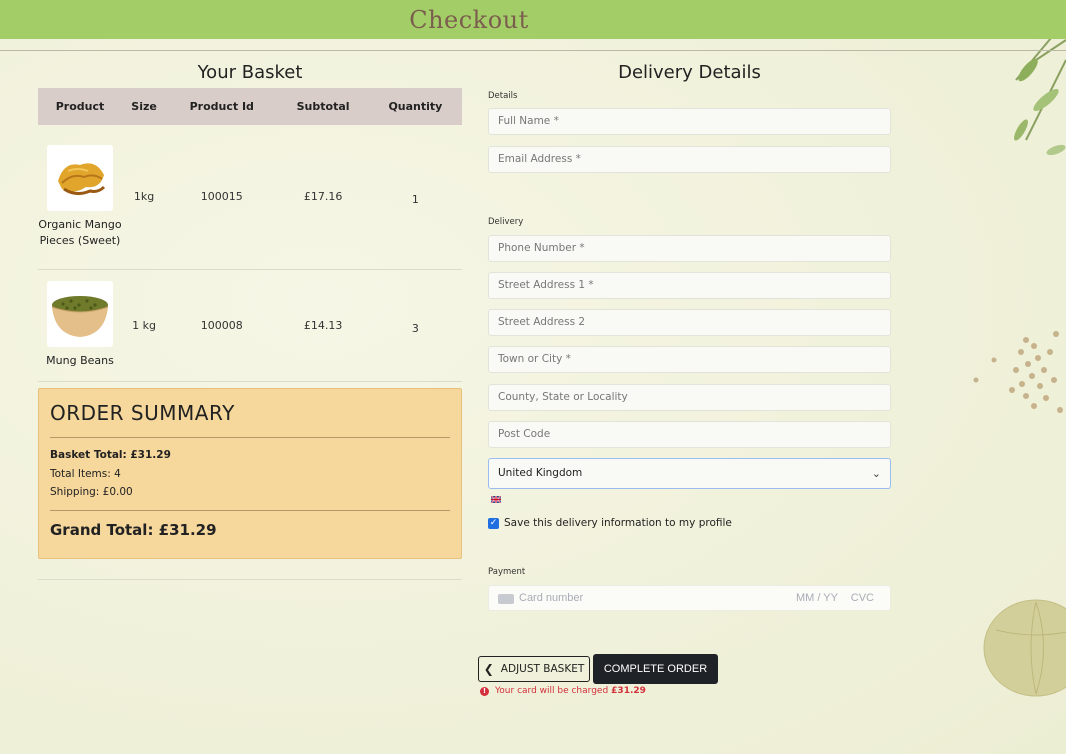 The height and width of the screenshot is (754, 1066). Describe the element at coordinates (323, 325) in the screenshot. I see `product-subtotal: £14.13` at that location.